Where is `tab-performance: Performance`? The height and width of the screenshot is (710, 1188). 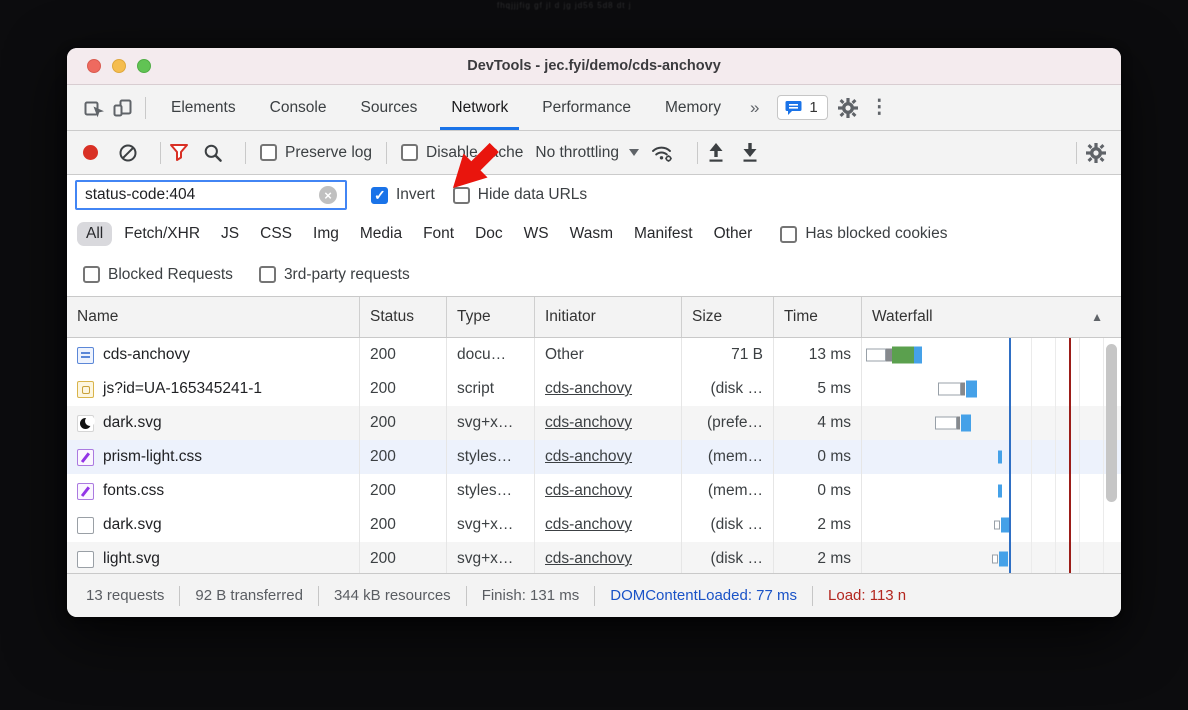 tab-performance: Performance is located at coordinates (586, 107).